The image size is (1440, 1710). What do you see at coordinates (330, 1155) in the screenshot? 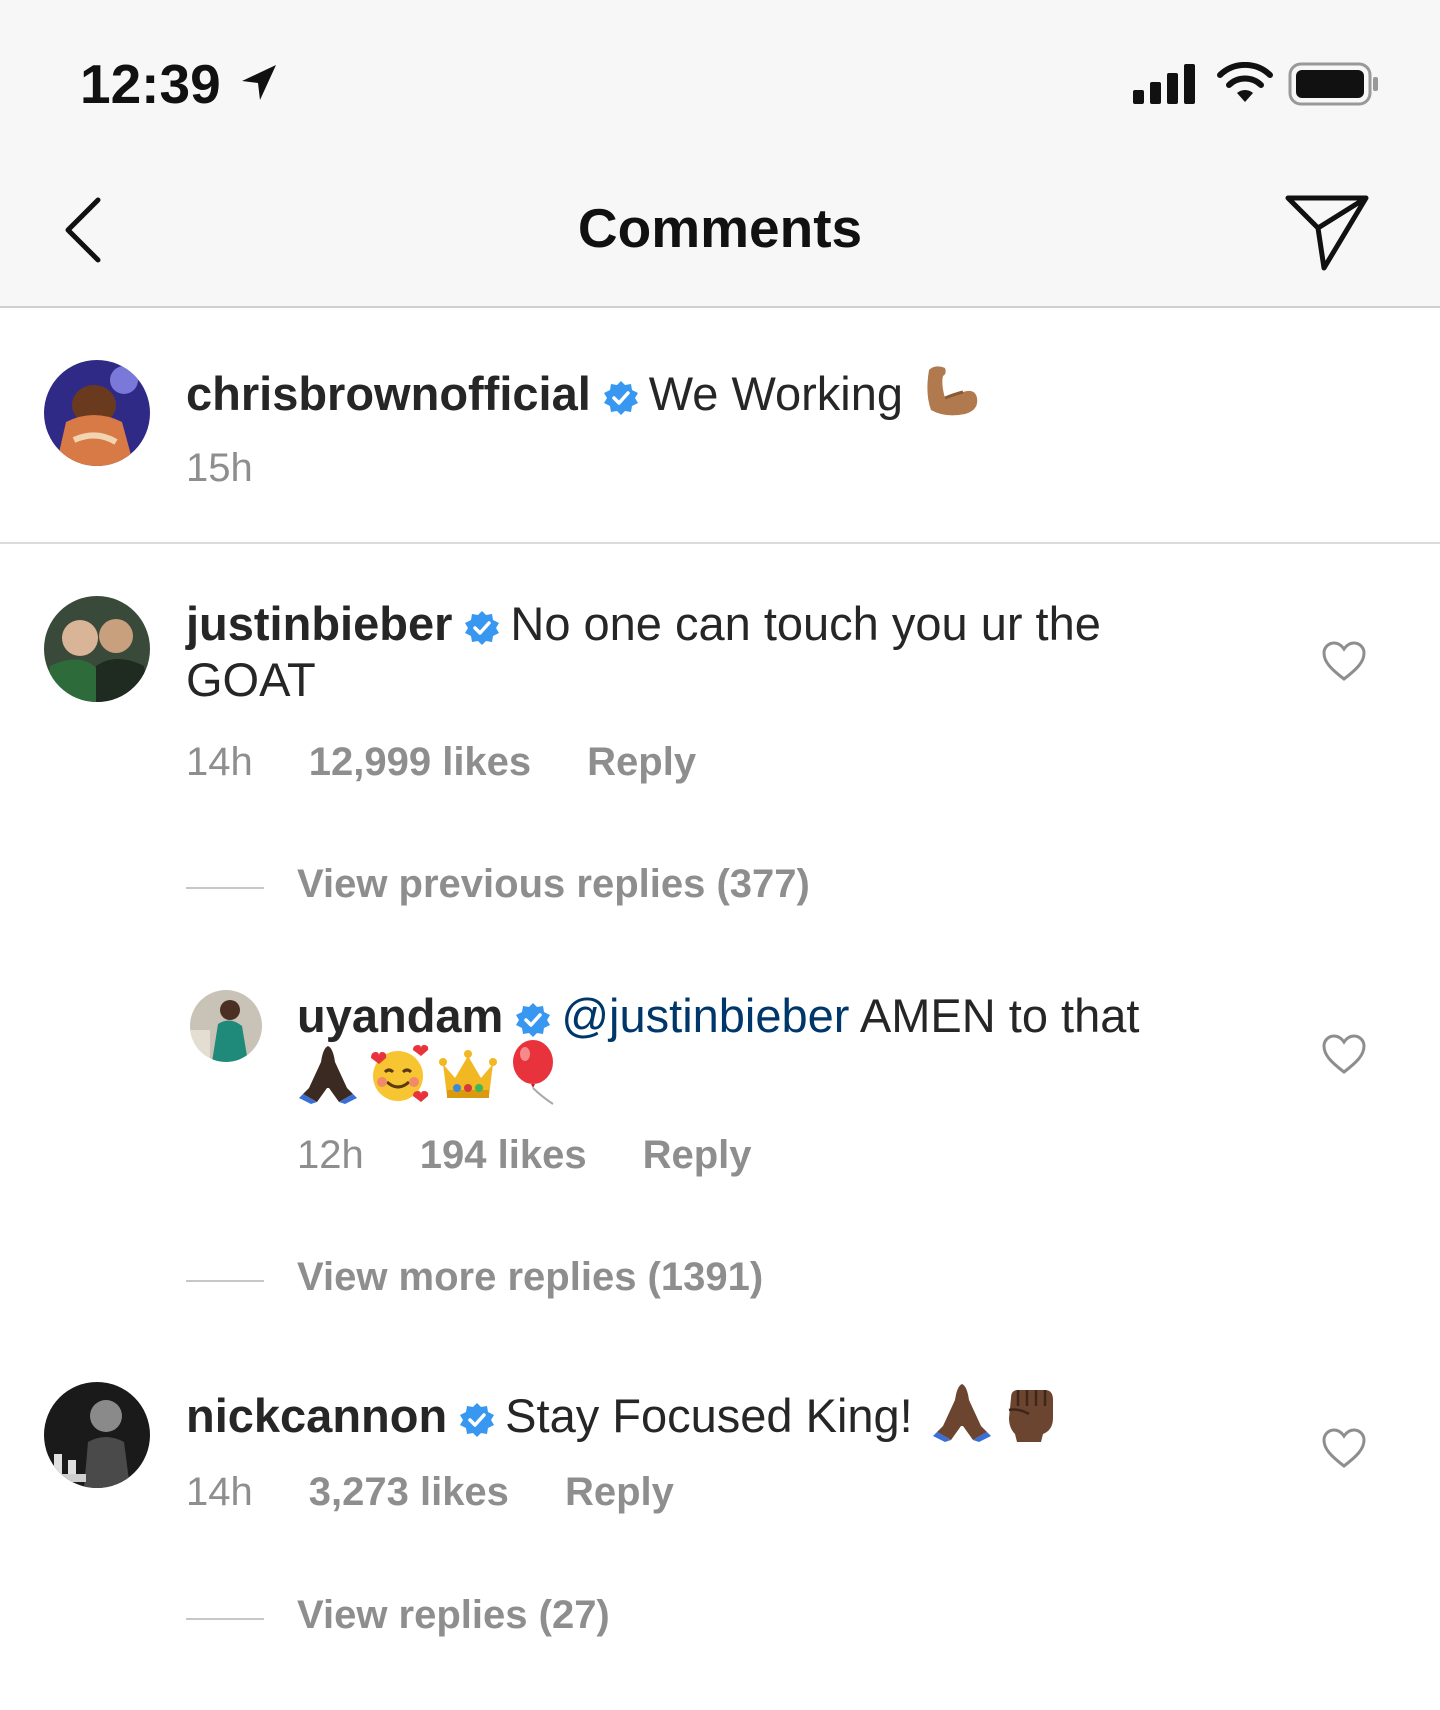
I see `reply-timestamp: 12h` at bounding box center [330, 1155].